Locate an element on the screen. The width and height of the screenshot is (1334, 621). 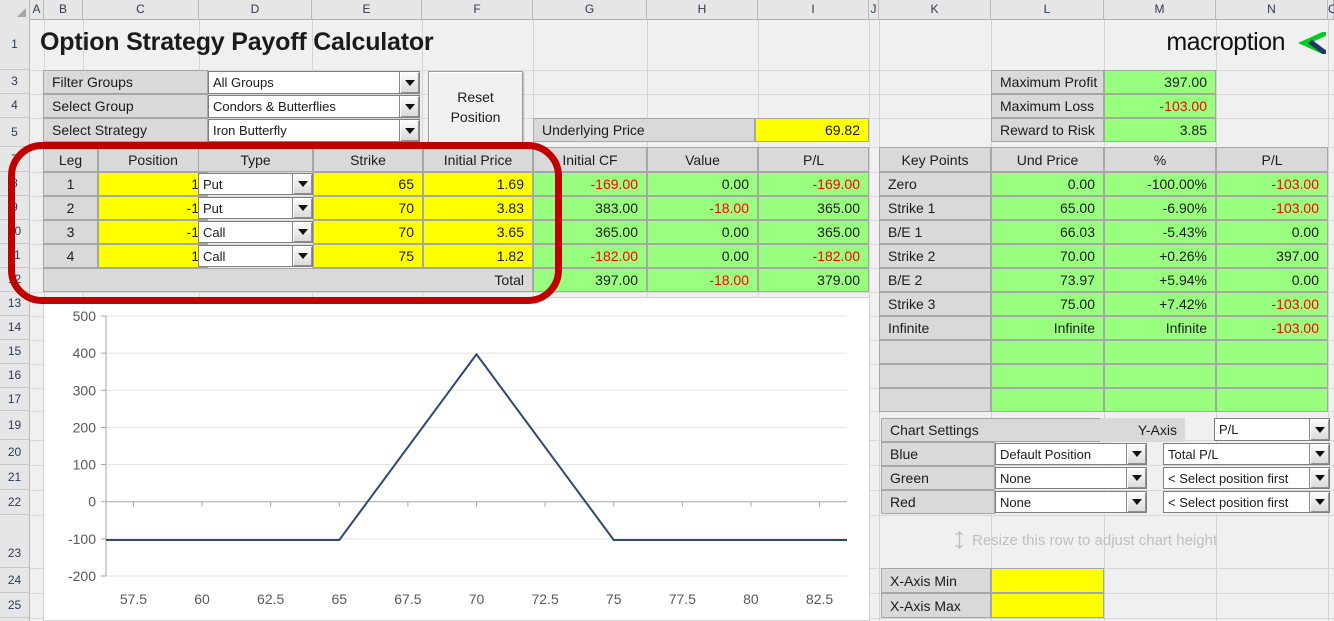
row-header-4: 4 is located at coordinates (14, 106).